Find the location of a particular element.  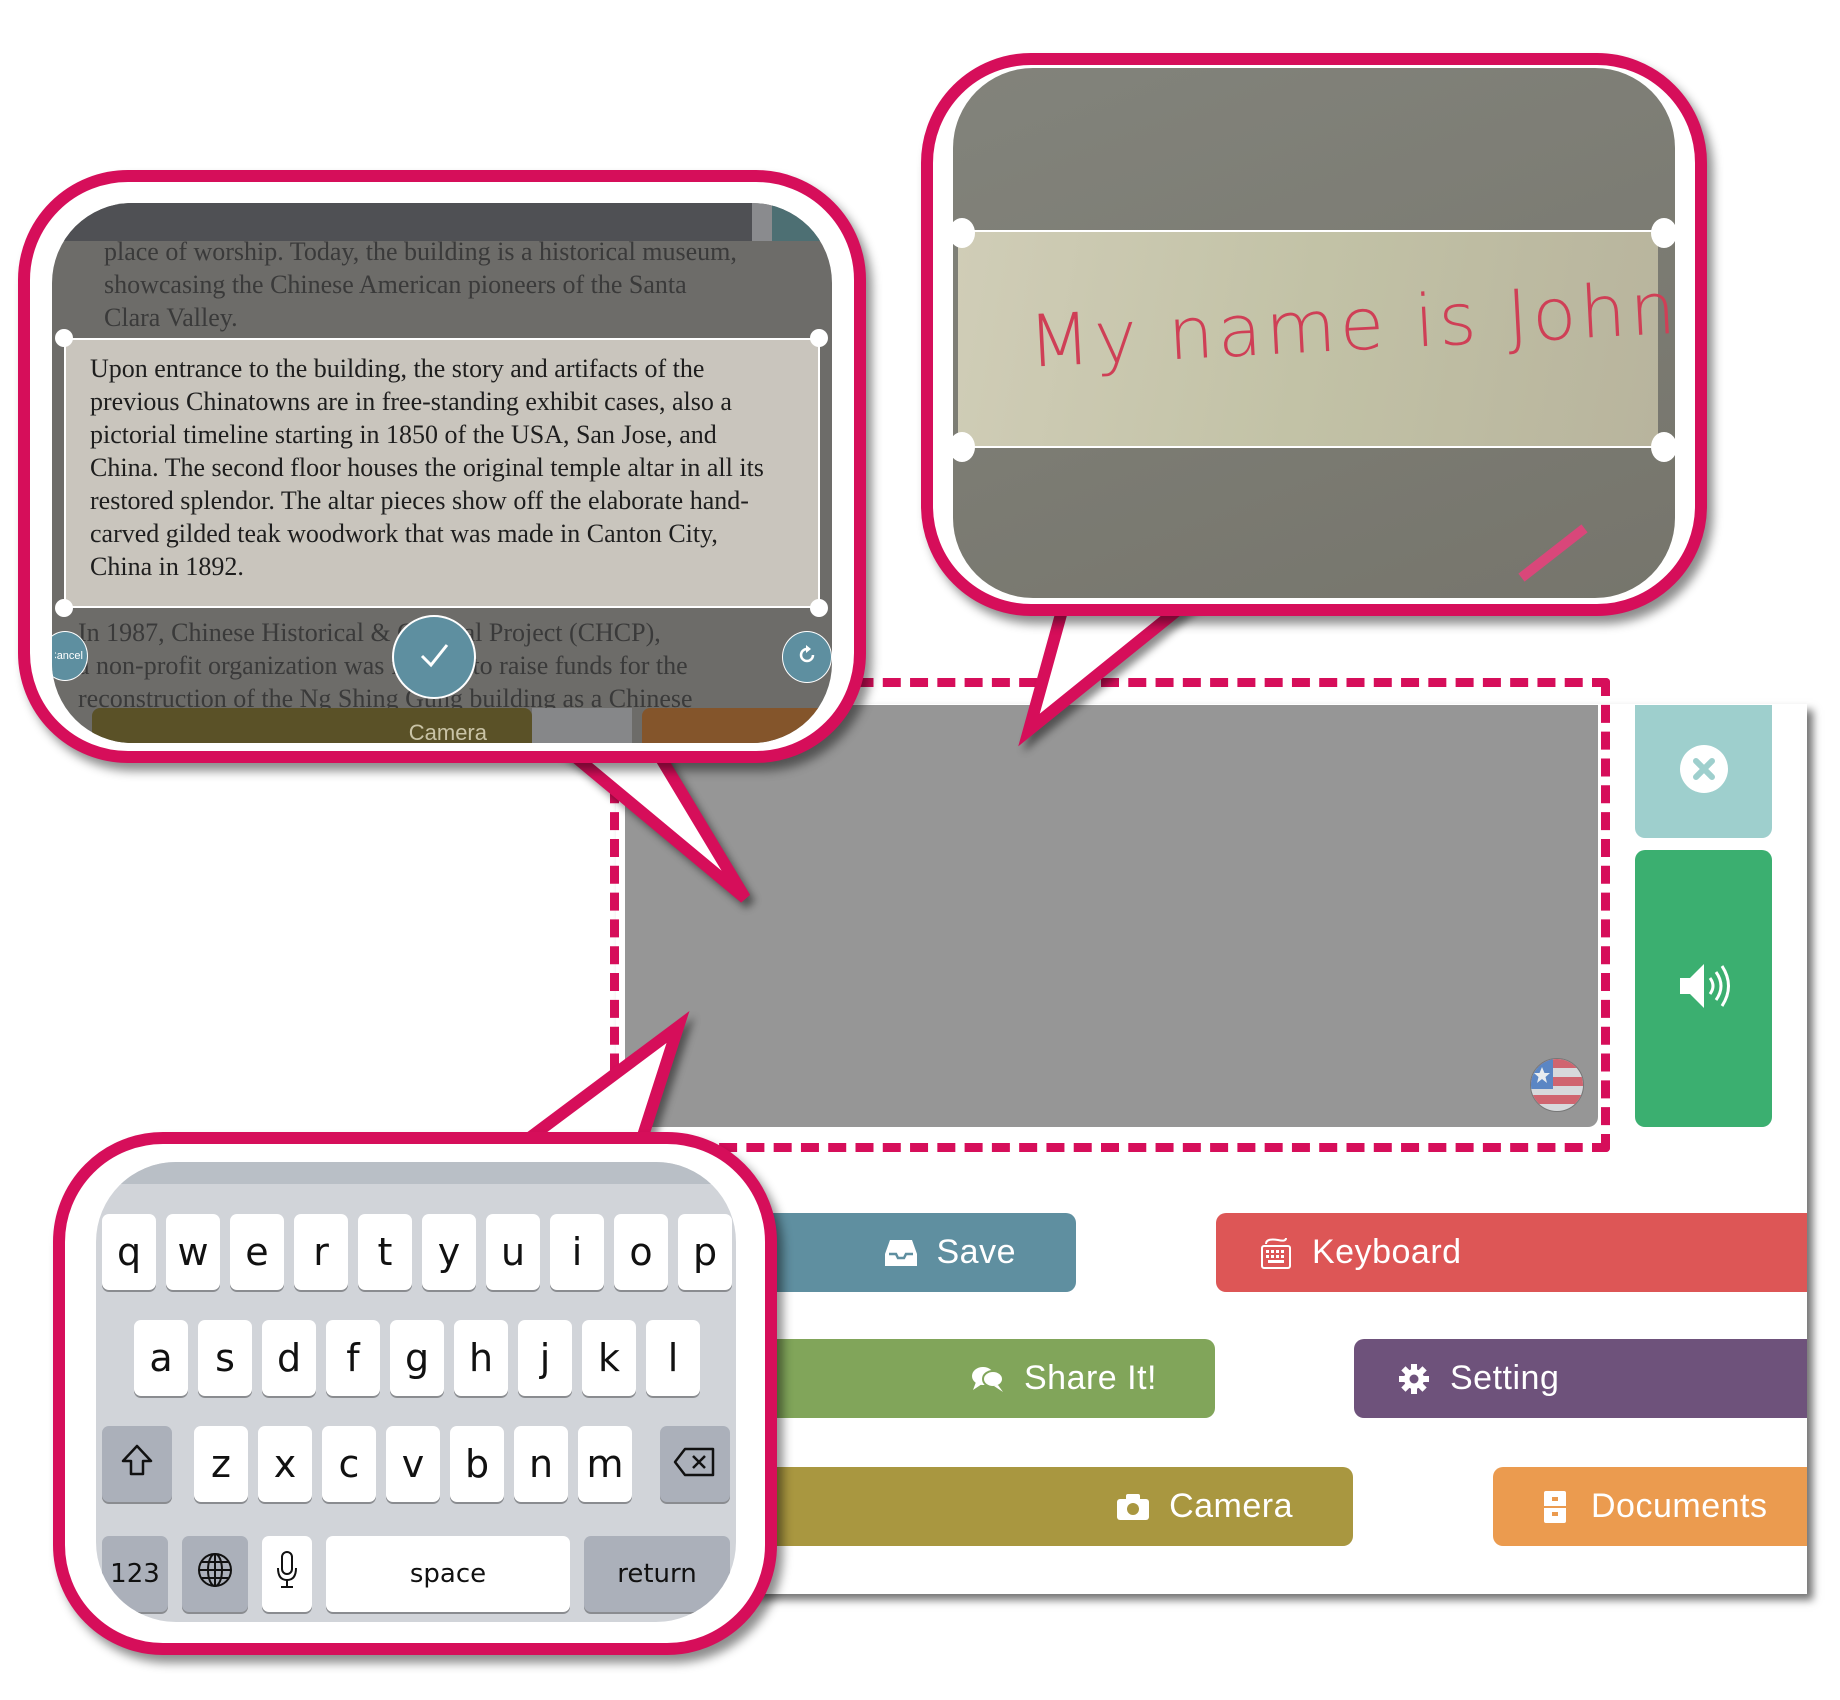

key-x: x is located at coordinates (285, 1464).